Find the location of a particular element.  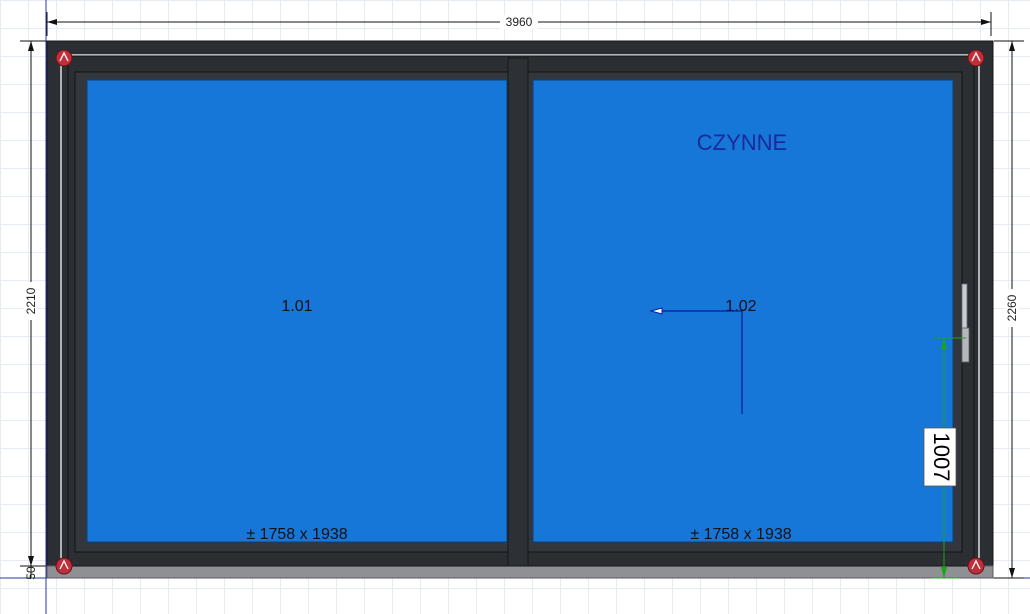

left-dimension: 2210 50 is located at coordinates (33, 310).